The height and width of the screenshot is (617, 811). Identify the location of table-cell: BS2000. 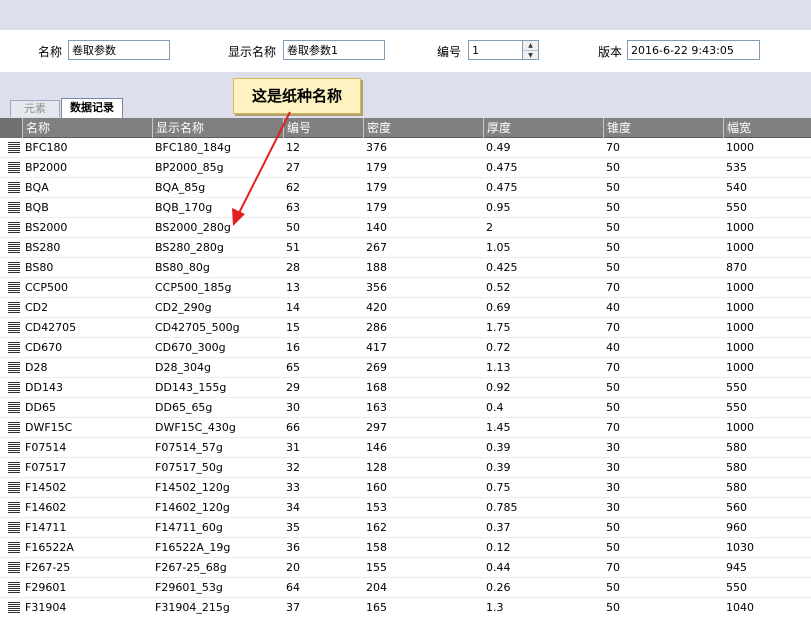
(46, 228).